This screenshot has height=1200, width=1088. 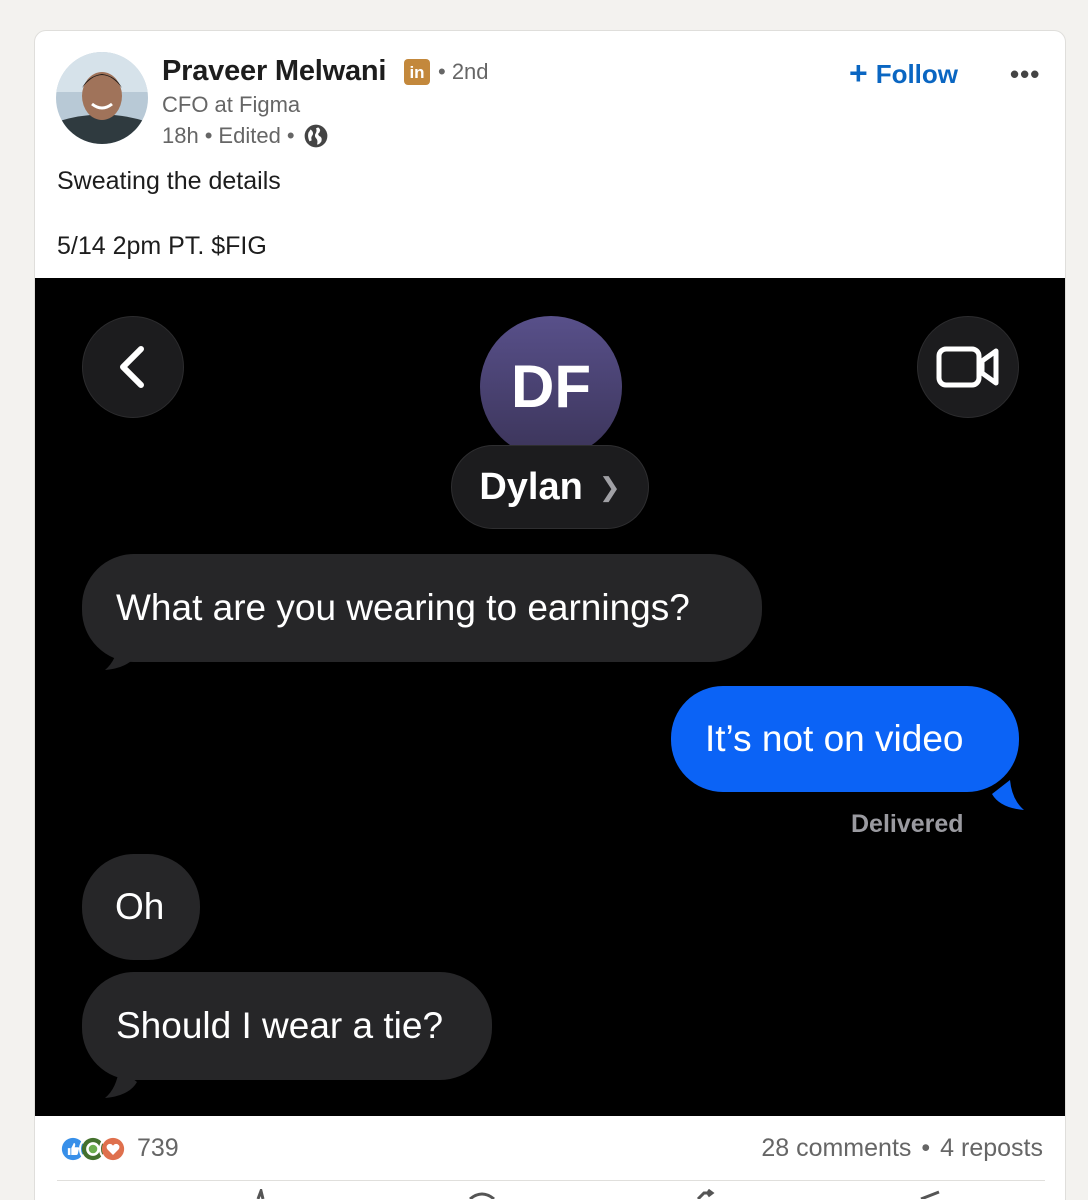 I want to click on message-bubble-incoming: Oh, so click(x=141, y=907).